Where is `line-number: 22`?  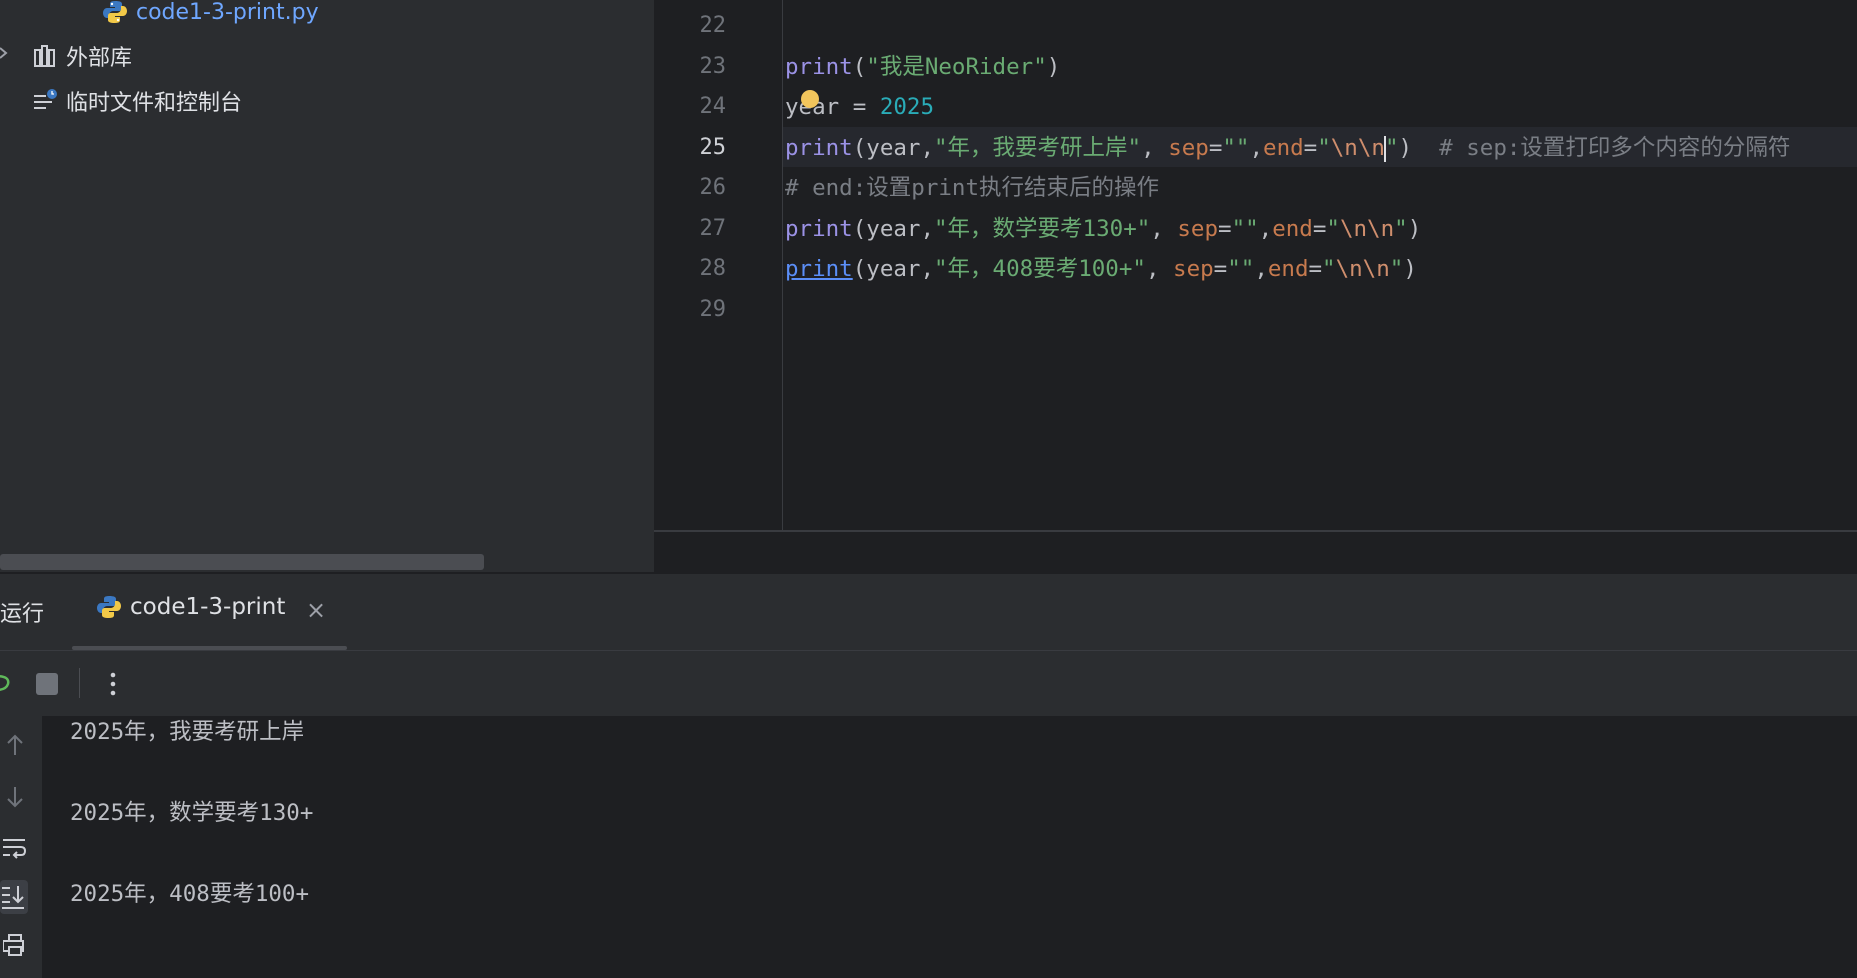 line-number: 22 is located at coordinates (713, 25).